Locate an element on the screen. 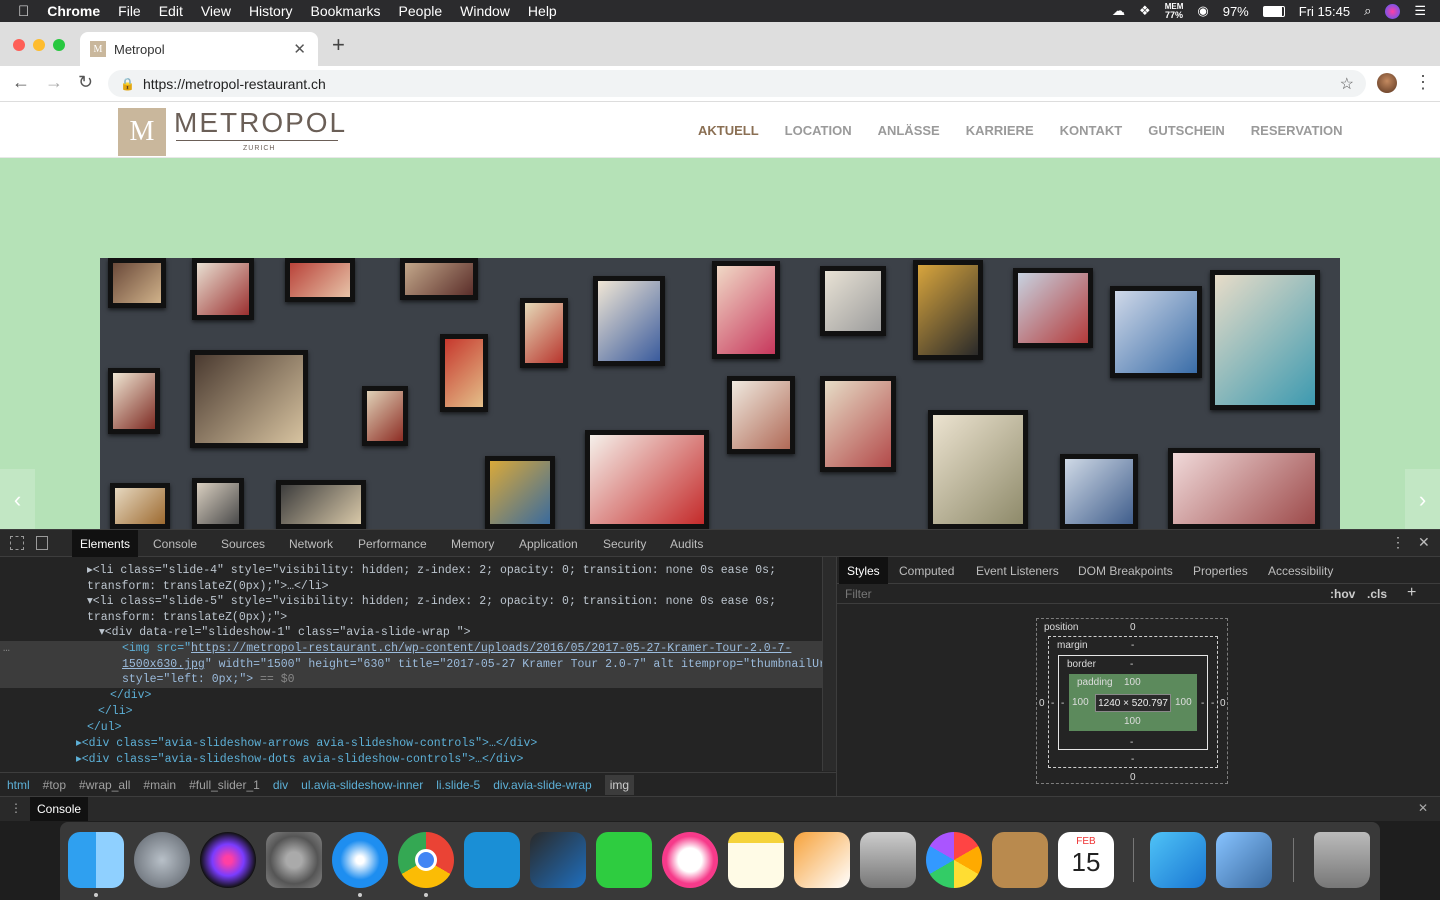 The image size is (1440, 900). hov-toggle: :hov is located at coordinates (1342, 594).